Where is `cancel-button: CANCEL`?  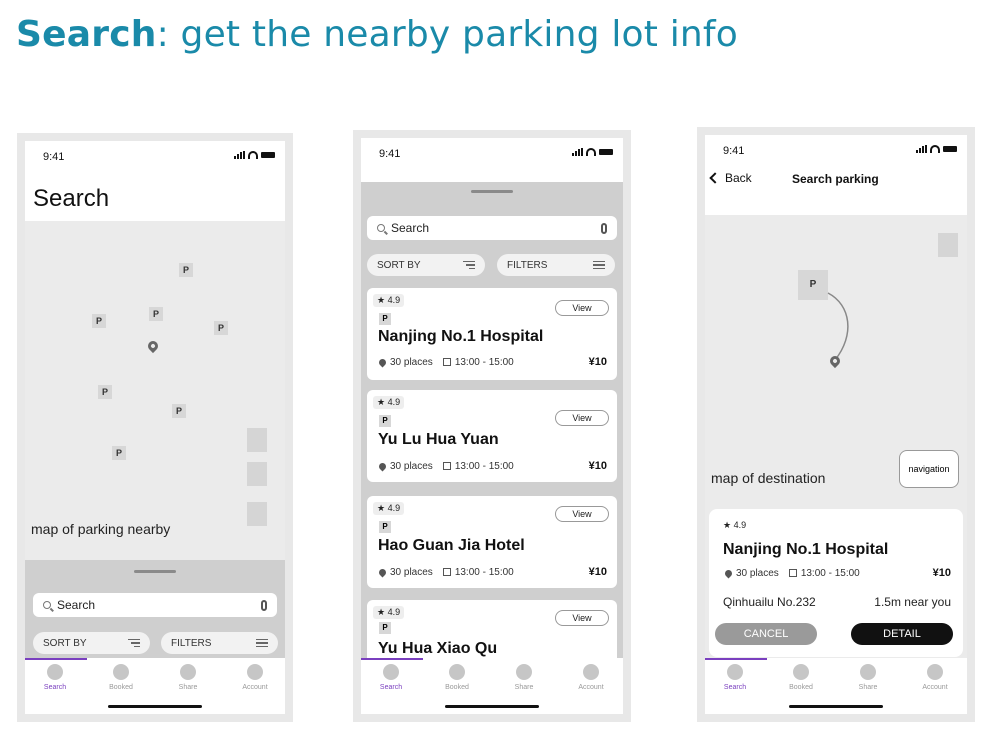
cancel-button: CANCEL is located at coordinates (766, 634).